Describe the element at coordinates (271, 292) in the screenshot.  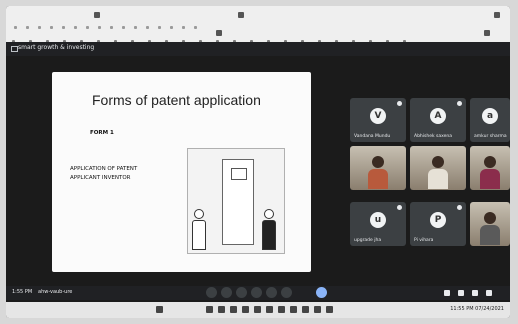
I see `present-button` at that location.